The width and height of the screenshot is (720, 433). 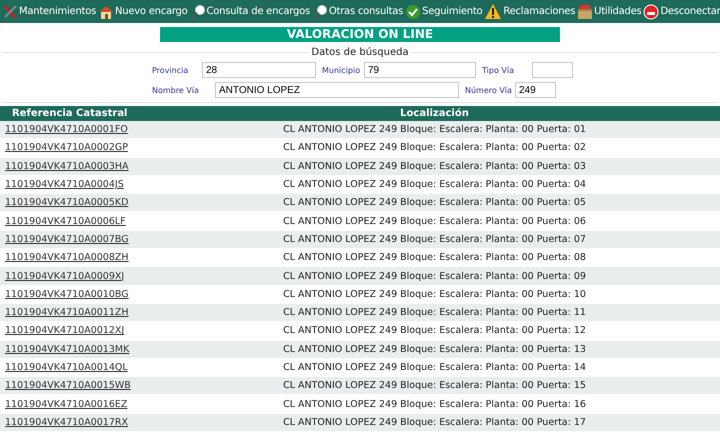 I want to click on box-icon, so click(x=585, y=12).